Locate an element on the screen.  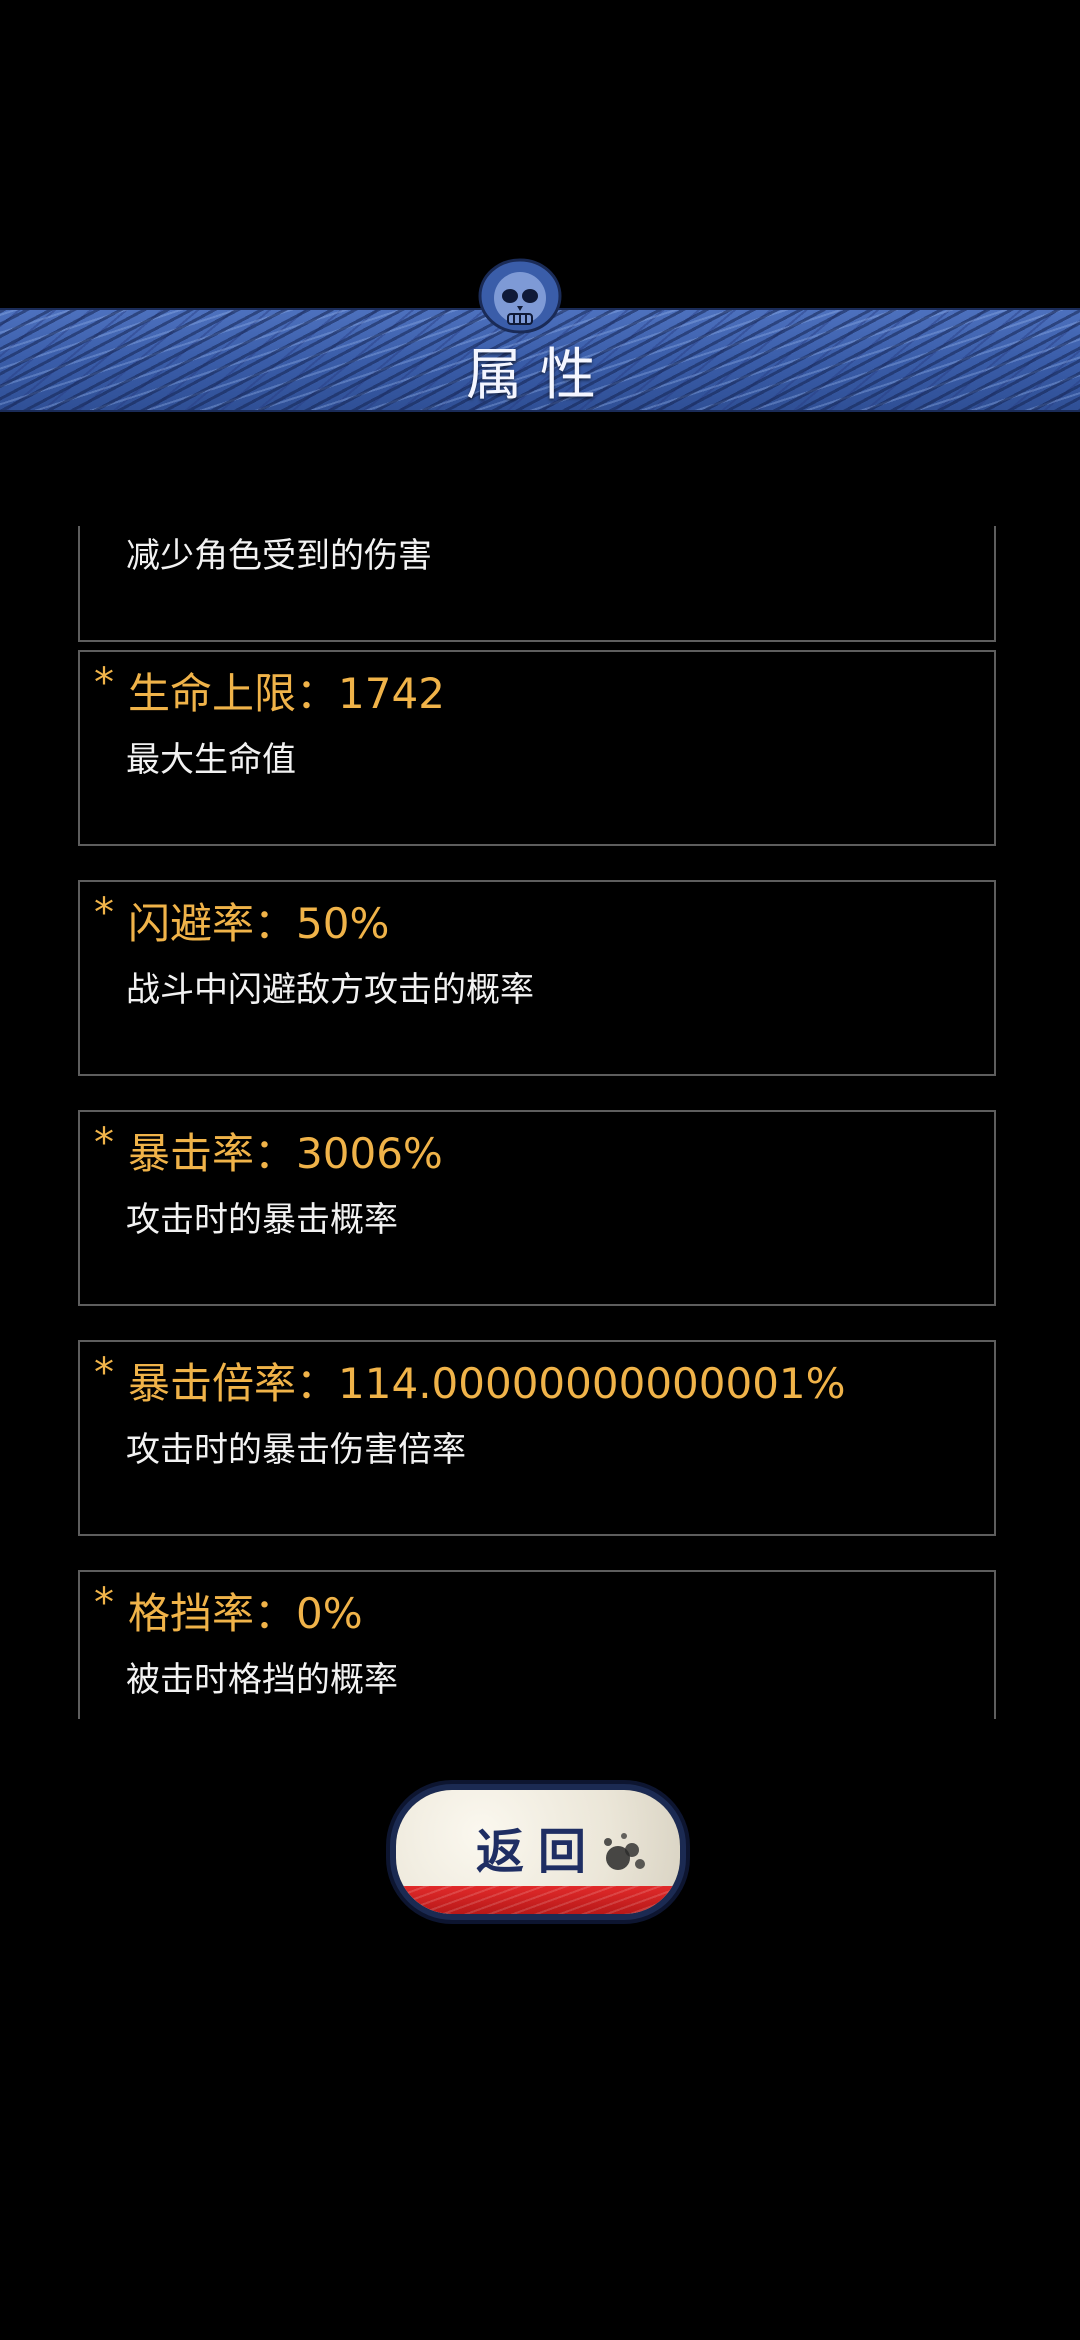
attribute-description: 最大生命值 is located at coordinates (211, 760).